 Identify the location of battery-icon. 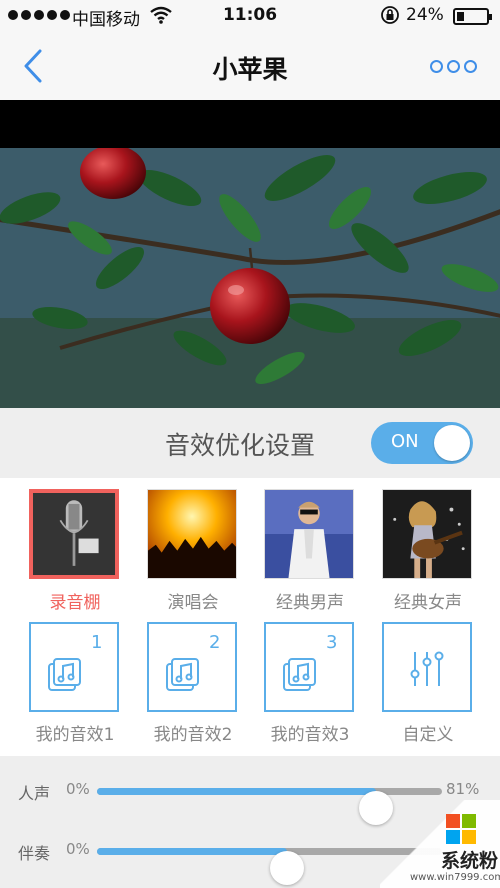
(472, 16).